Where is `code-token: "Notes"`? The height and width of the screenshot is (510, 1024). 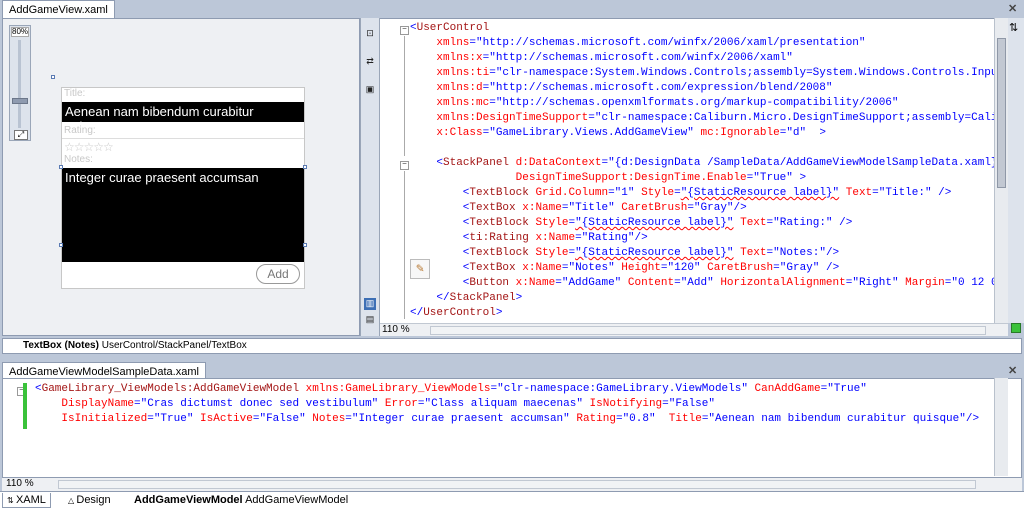
code-token: "Notes" is located at coordinates (591, 268).